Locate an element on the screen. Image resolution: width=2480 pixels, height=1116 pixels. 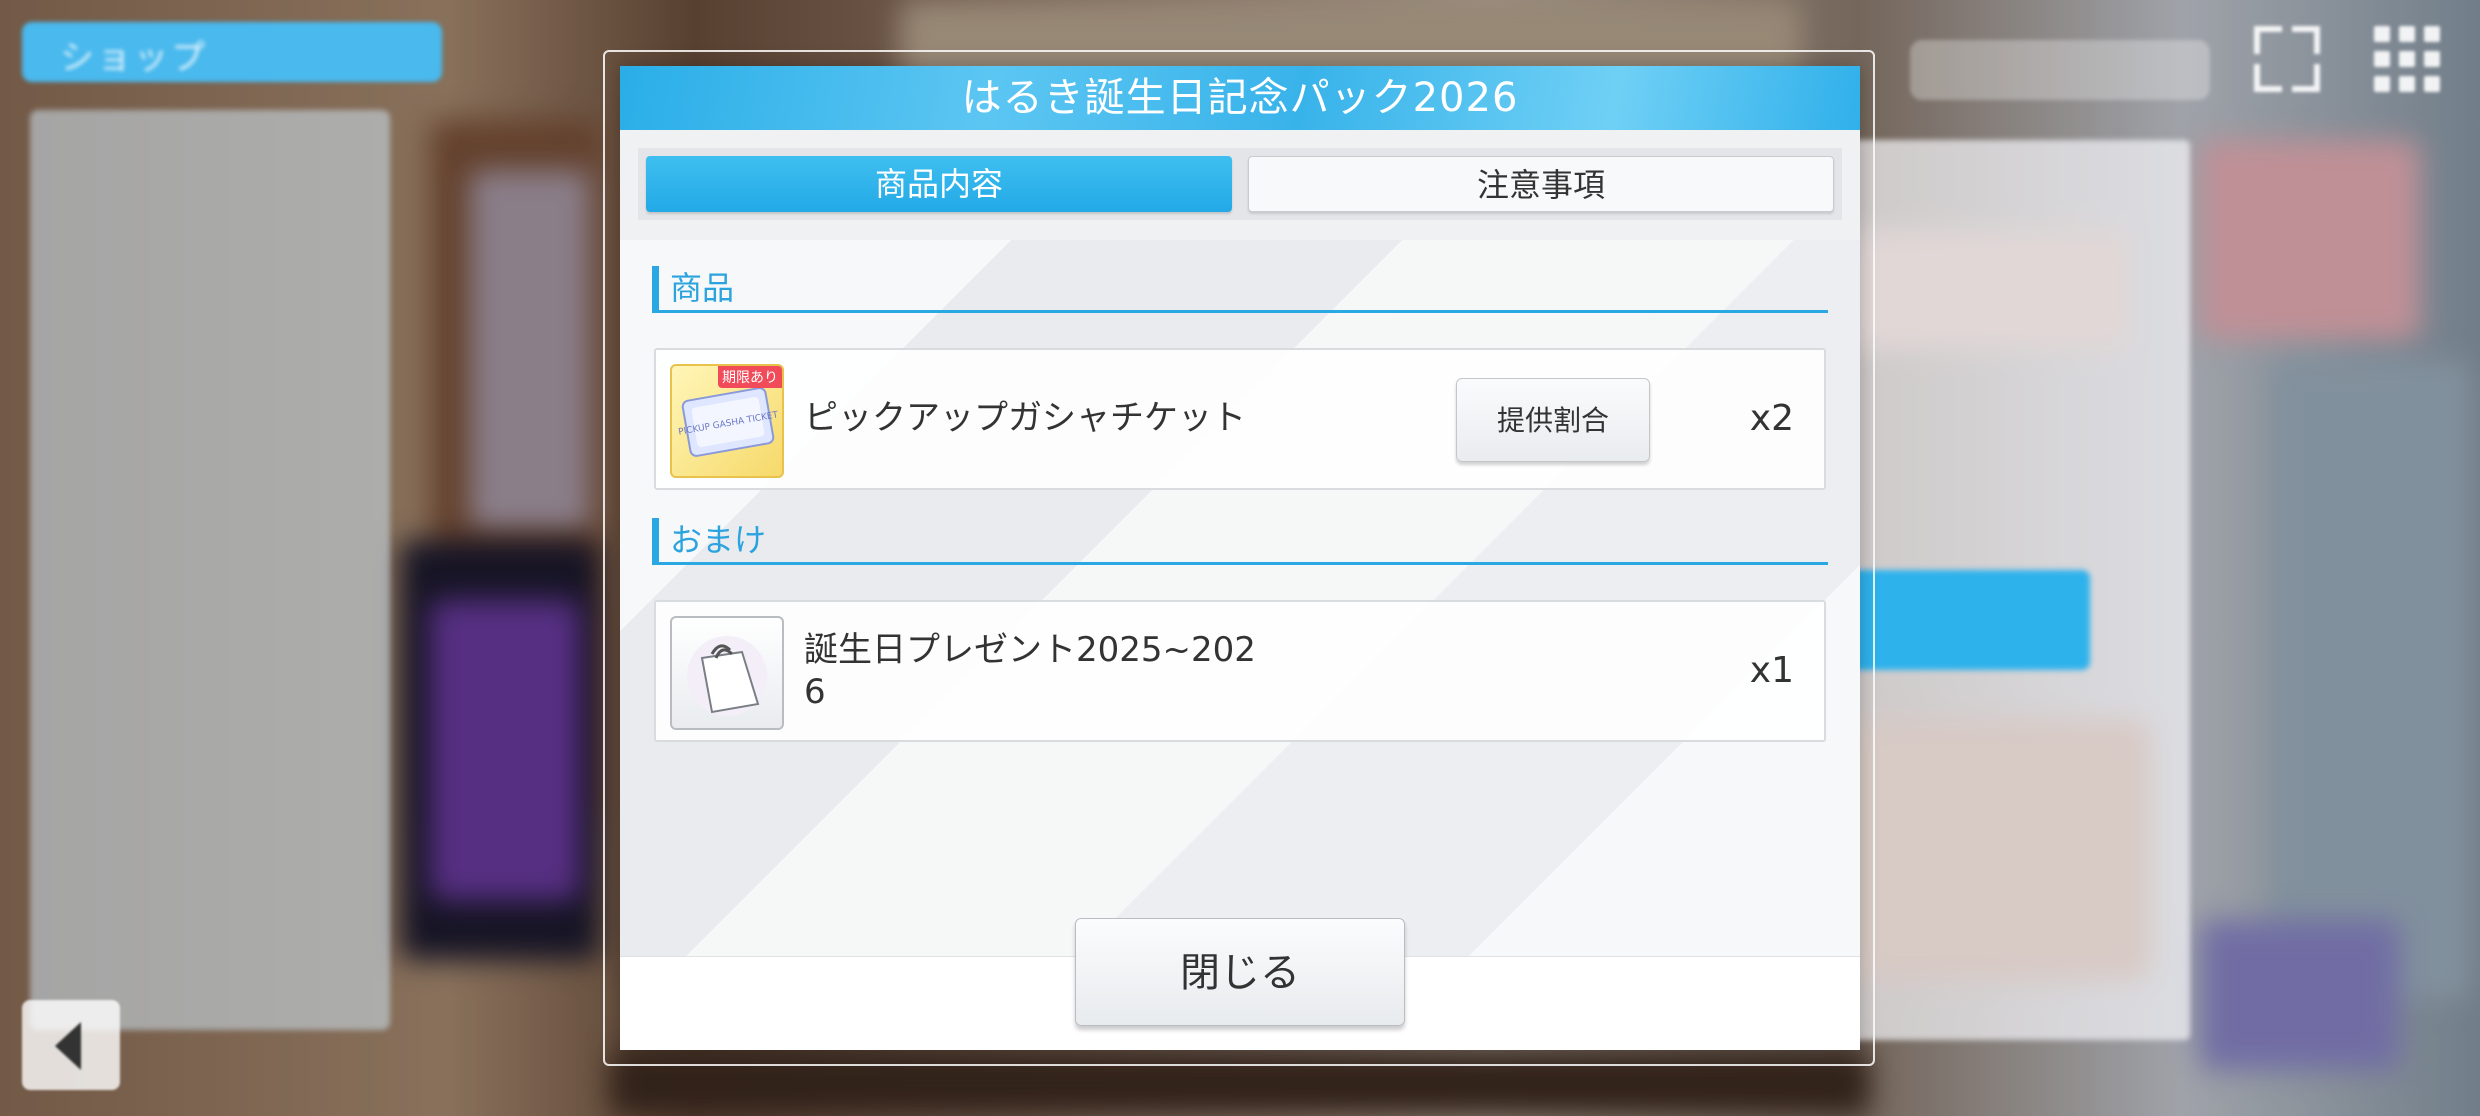
section-heading-label: おまけ is located at coordinates (718, 540).